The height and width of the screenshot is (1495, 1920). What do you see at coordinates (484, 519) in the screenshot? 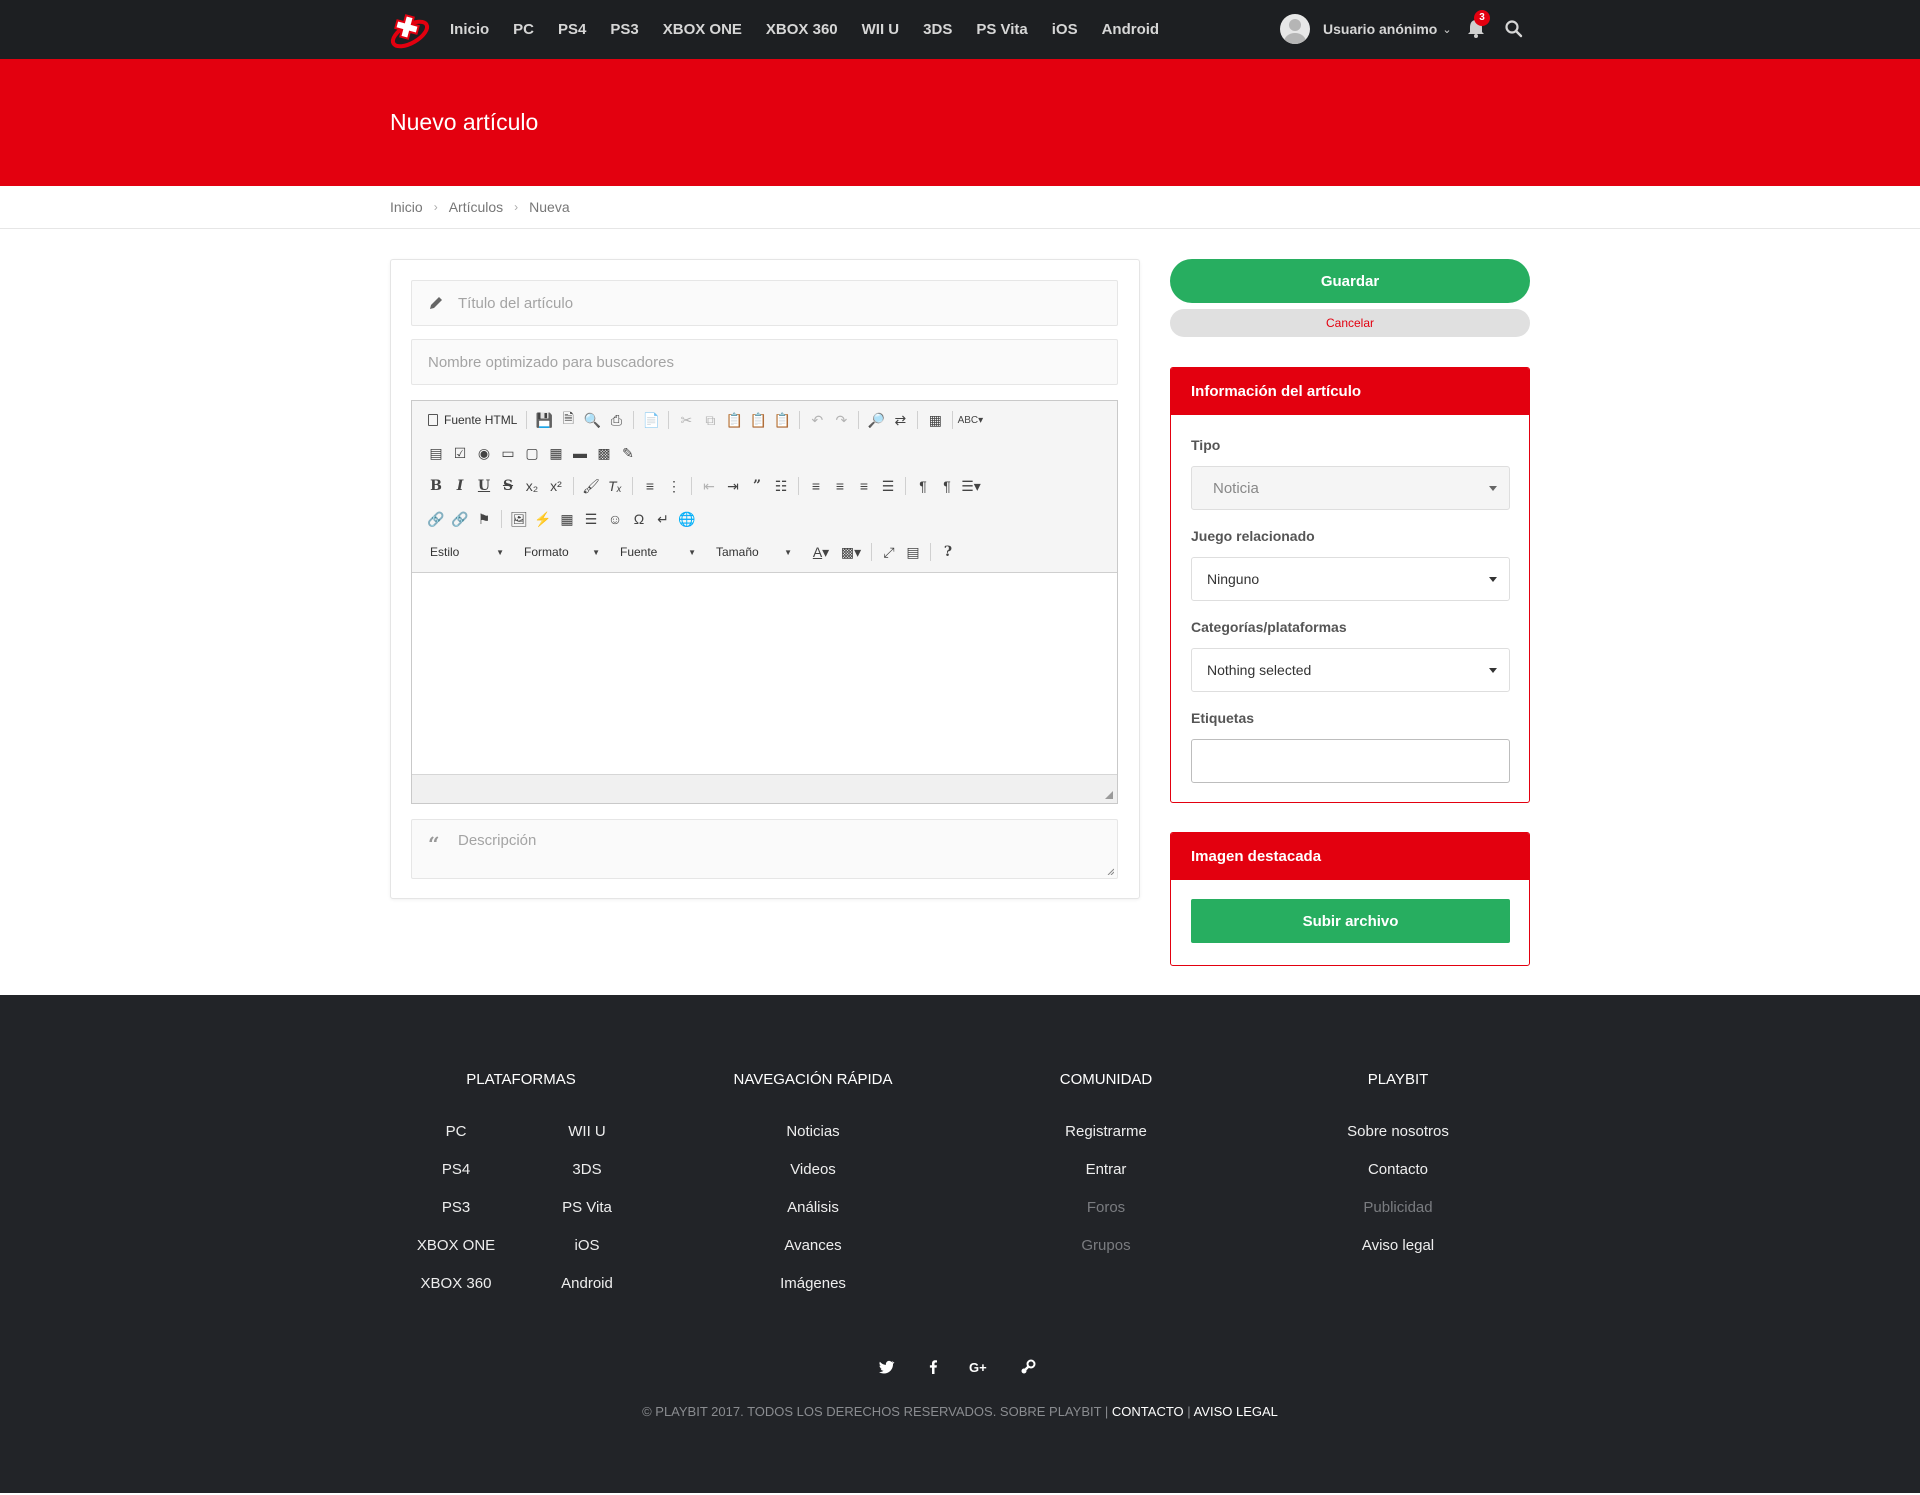
I see `anchor-icon: ⚑` at bounding box center [484, 519].